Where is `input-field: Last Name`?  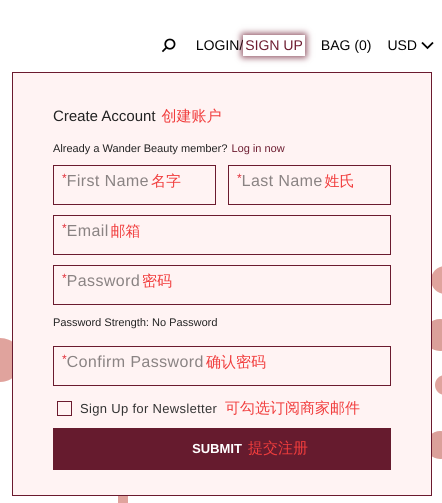 input-field: Last Name is located at coordinates (282, 182).